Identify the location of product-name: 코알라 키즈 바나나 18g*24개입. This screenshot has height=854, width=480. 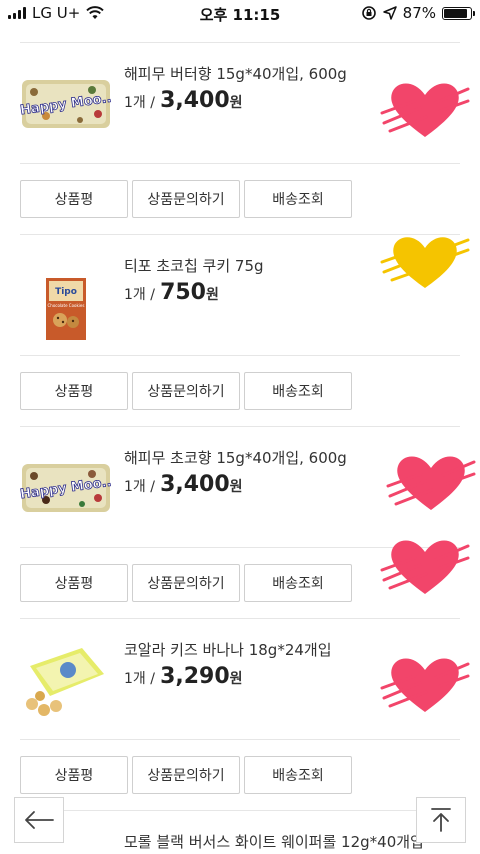
(228, 649).